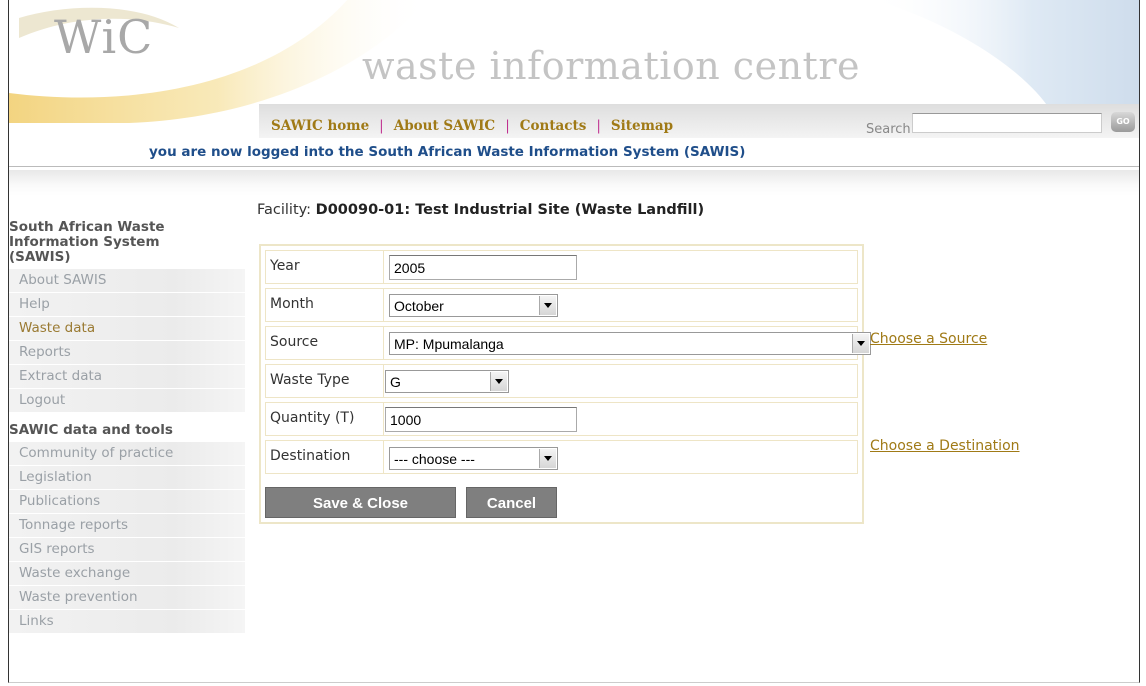 The image size is (1146, 686). What do you see at coordinates (419, 306) in the screenshot?
I see `month-select-value: October` at bounding box center [419, 306].